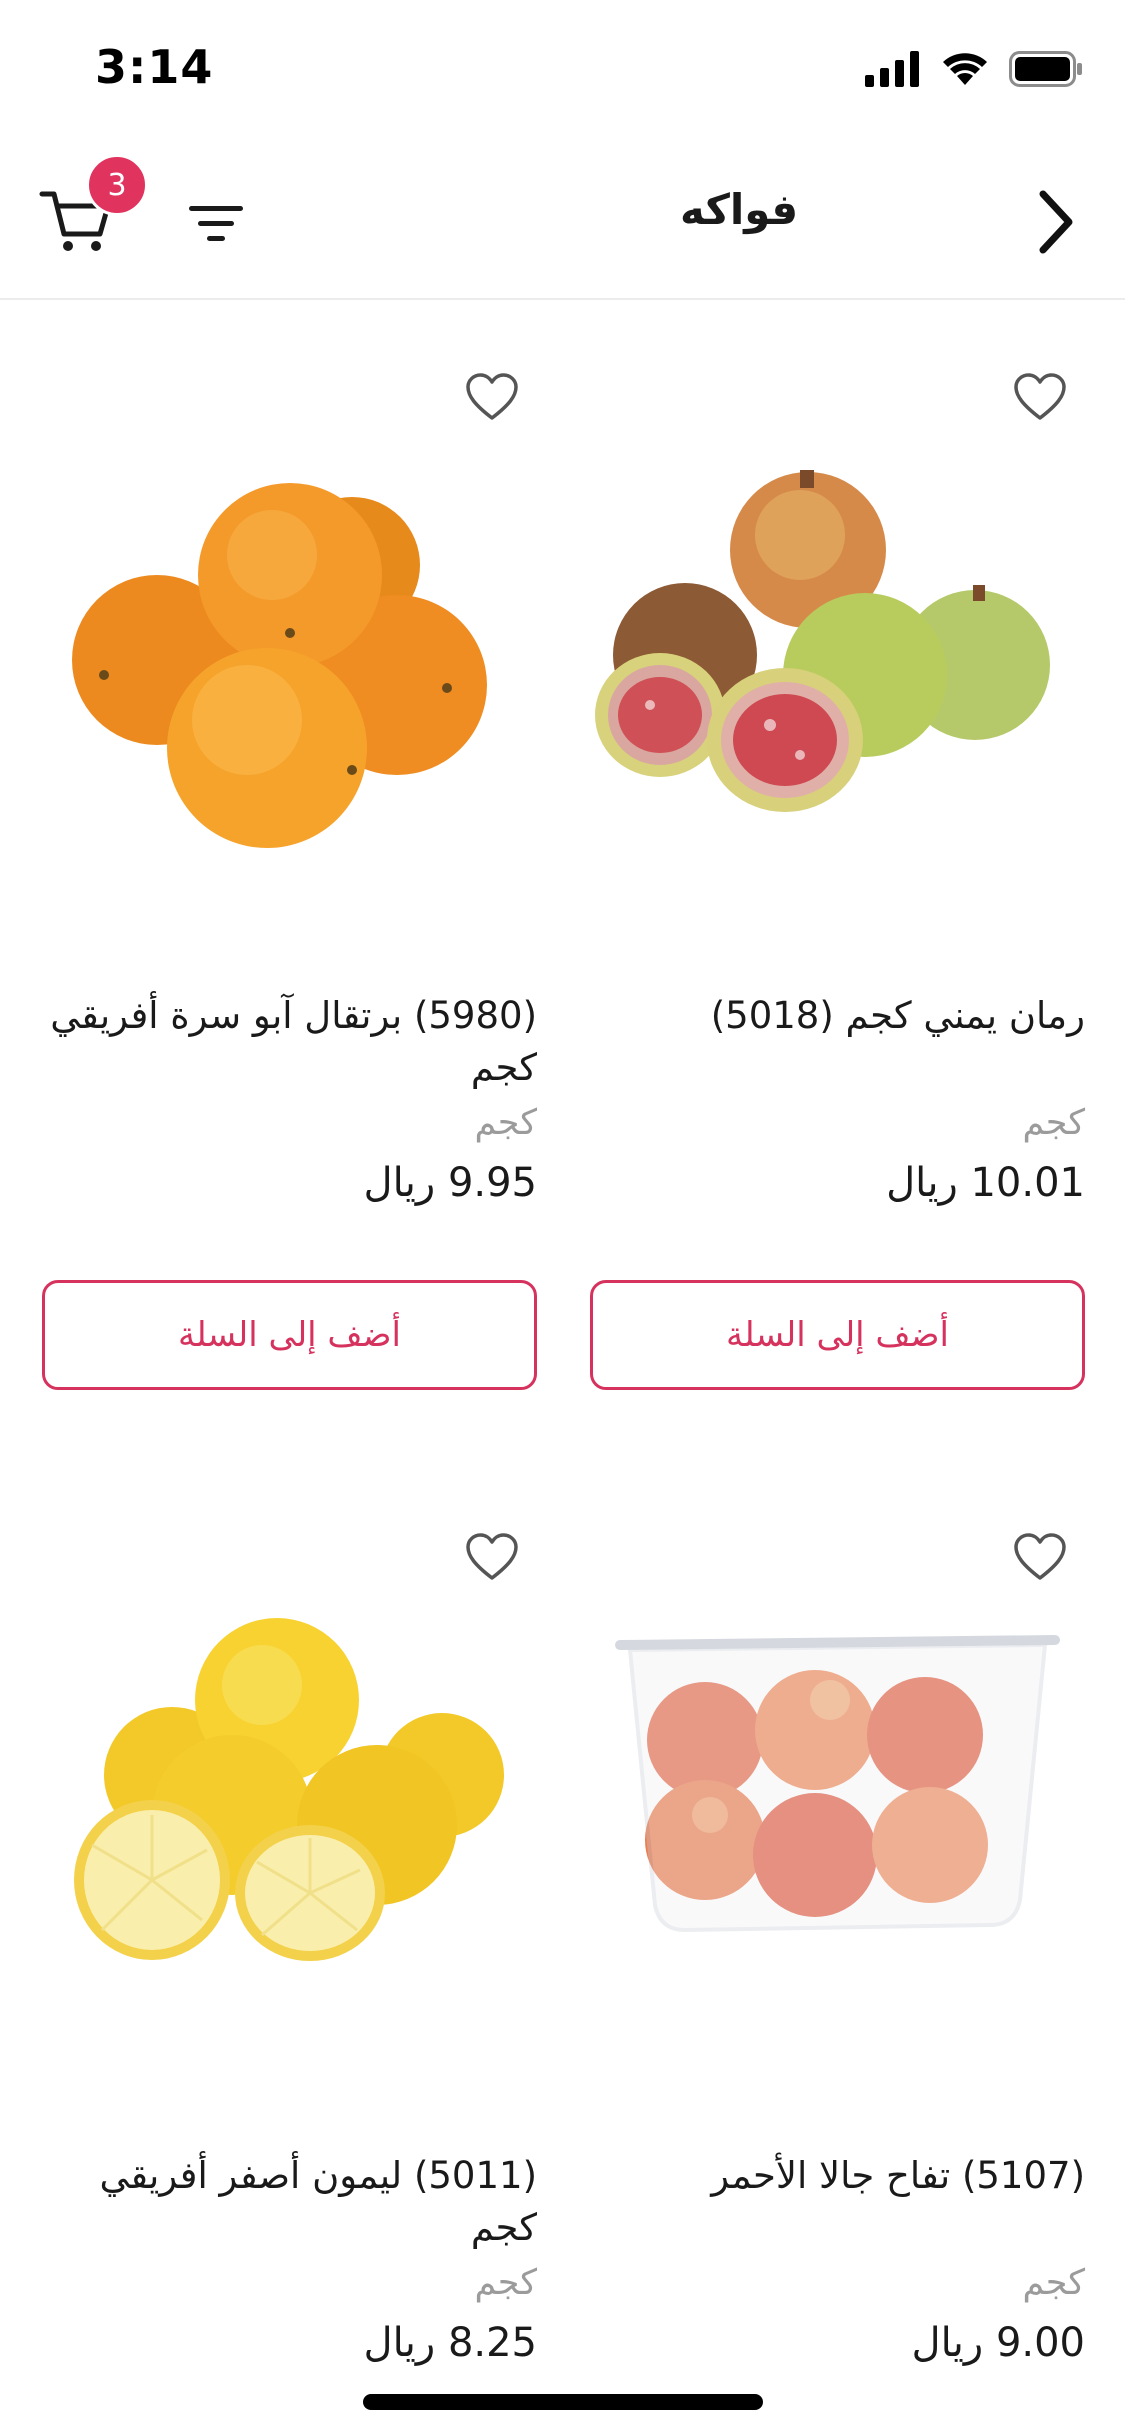  Describe the element at coordinates (837, 1784) in the screenshot. I see `red-apples-box-photo` at that location.